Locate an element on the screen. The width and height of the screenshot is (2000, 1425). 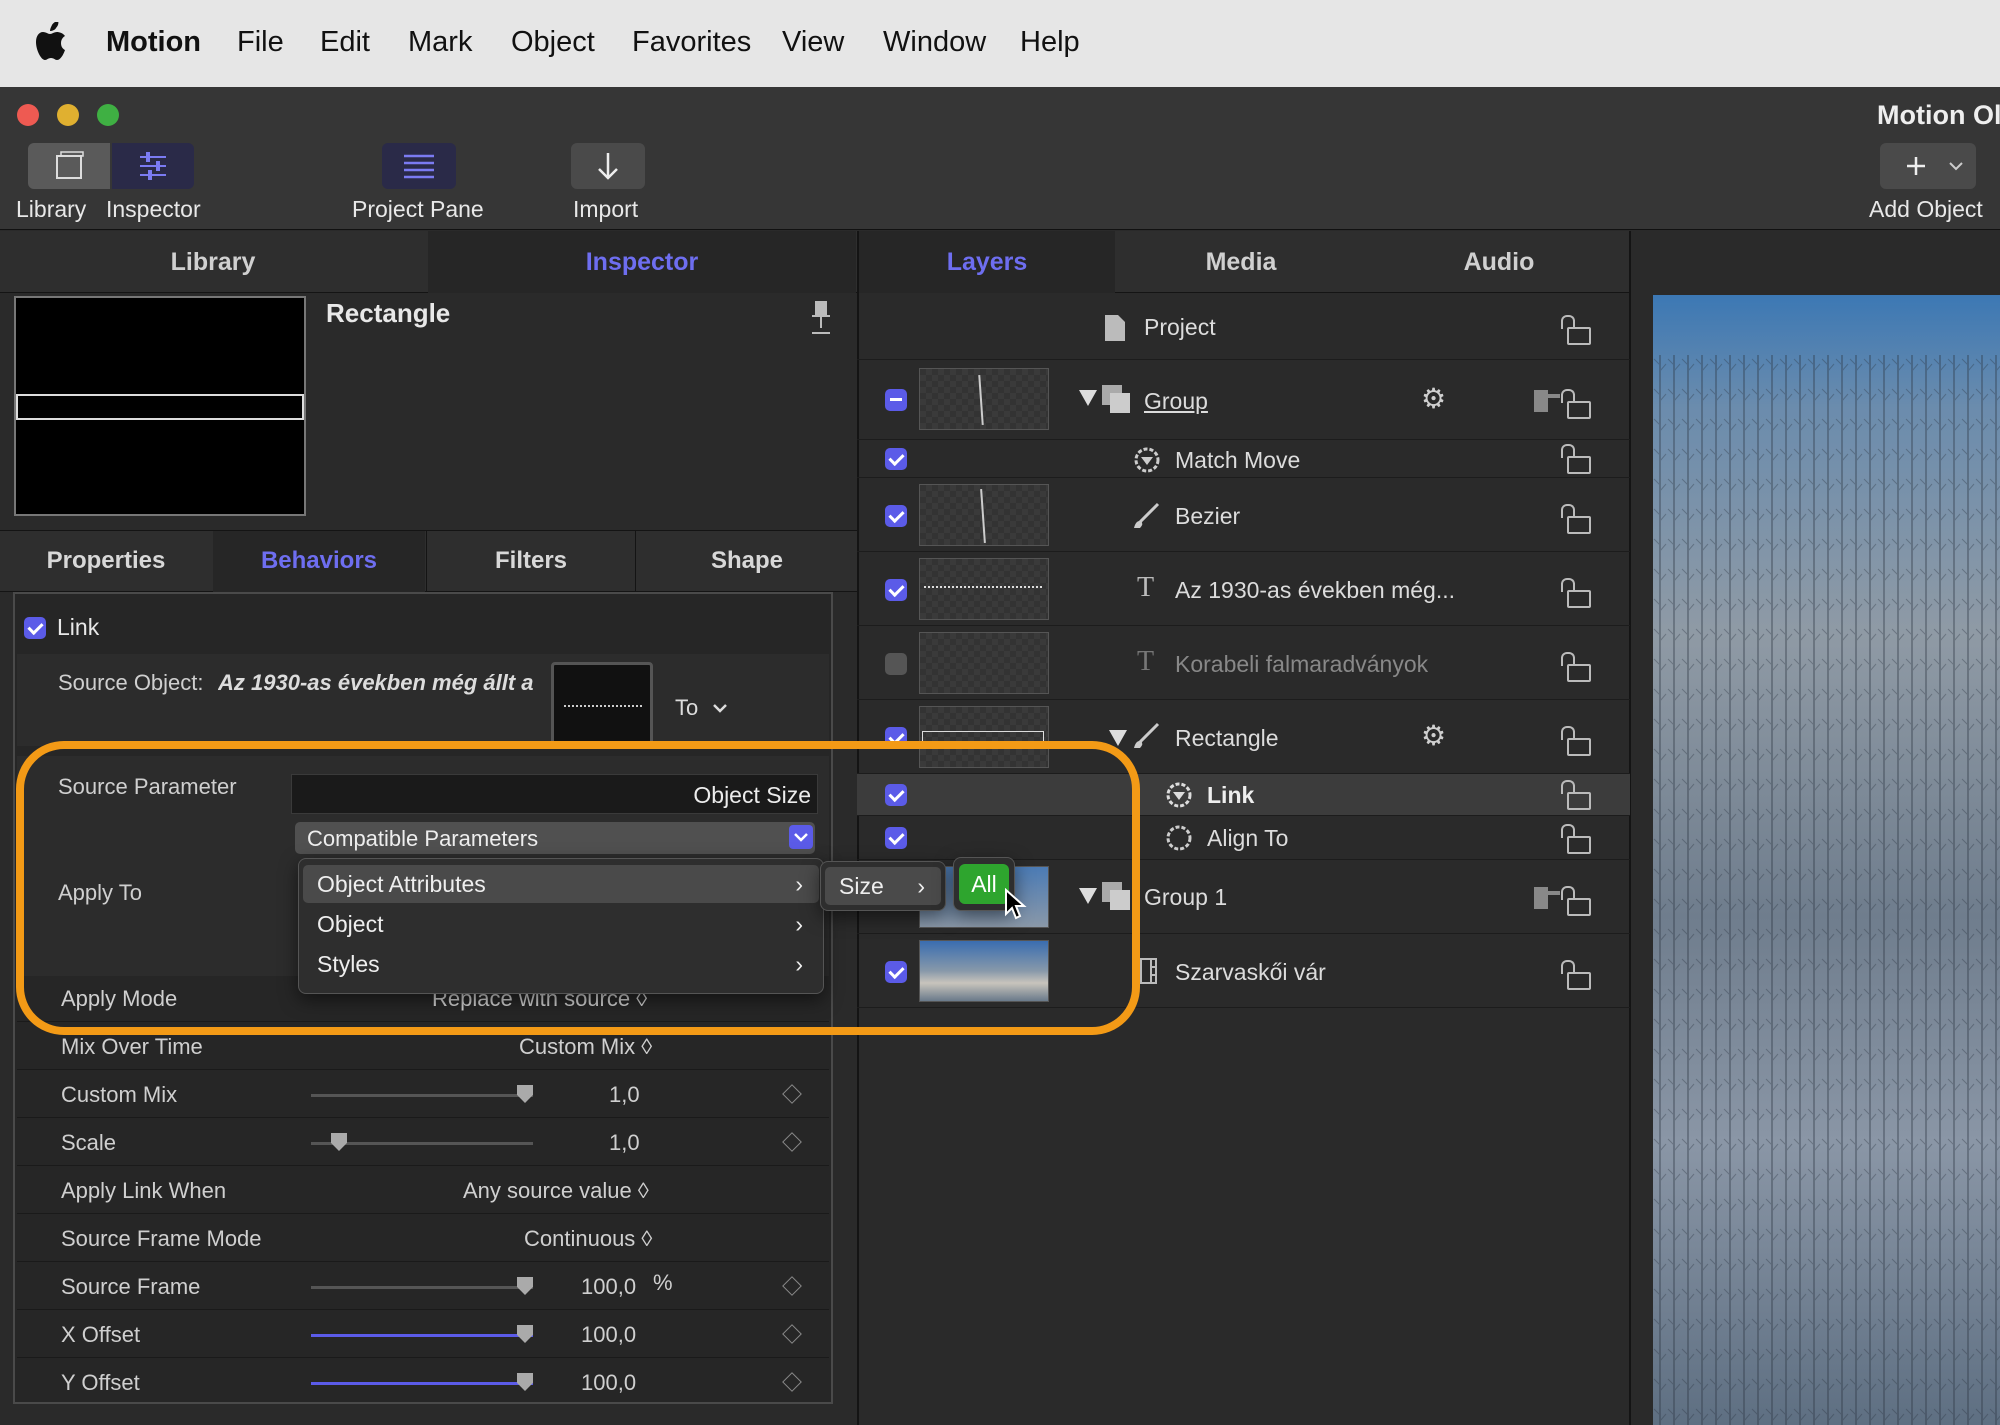
menu-window: Window is located at coordinates (934, 42).